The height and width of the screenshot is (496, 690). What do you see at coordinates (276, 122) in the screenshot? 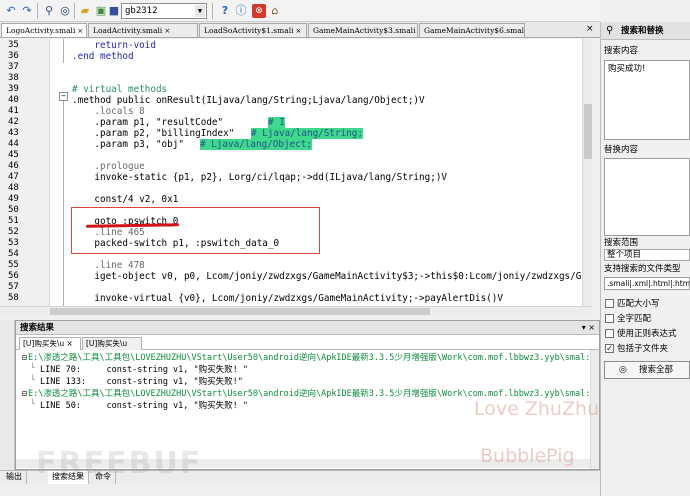
I see `code-comment: # I` at bounding box center [276, 122].